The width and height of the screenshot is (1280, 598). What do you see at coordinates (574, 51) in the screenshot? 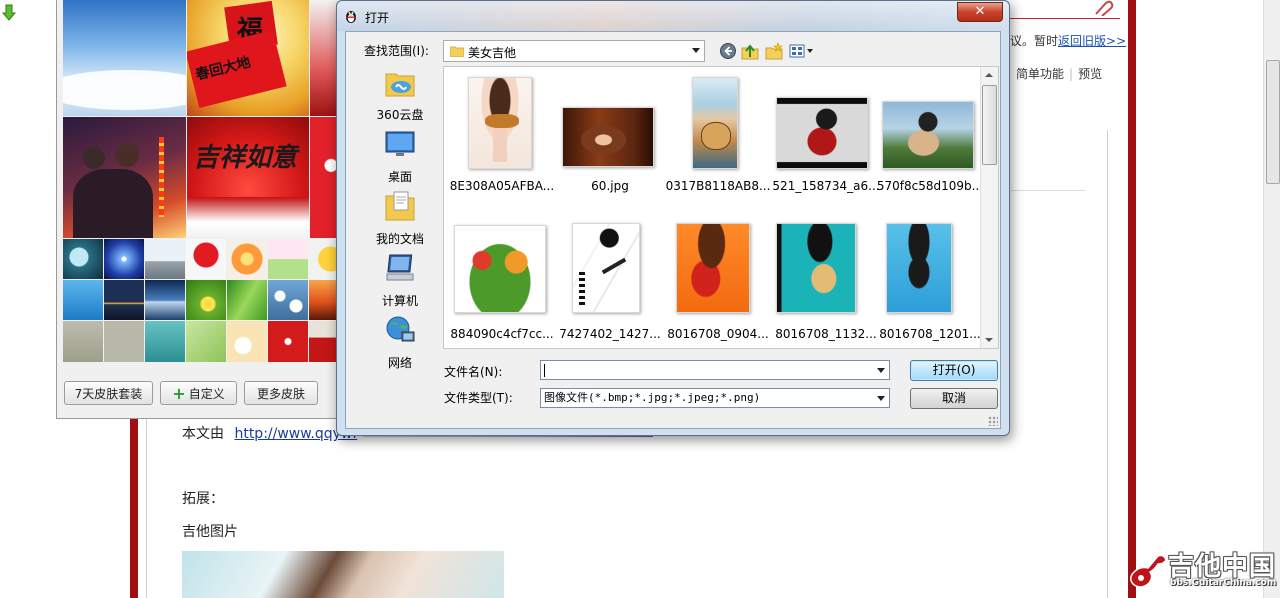
I see `look-in-combo: 美女吉他` at bounding box center [574, 51].